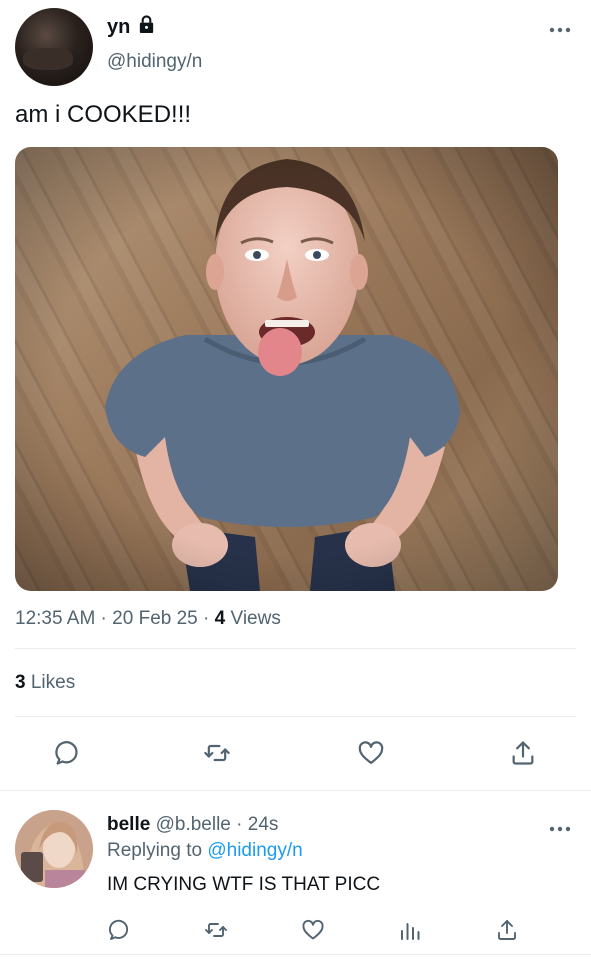 This screenshot has height=960, width=591. What do you see at coordinates (128, 824) in the screenshot?
I see `reply-author-name: belle` at bounding box center [128, 824].